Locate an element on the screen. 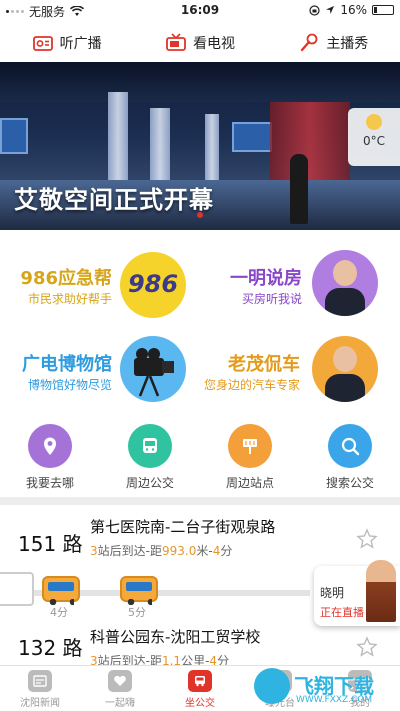 Image resolution: width=400 pixels, height=711 pixels. eta-stops: 3 is located at coordinates (94, 551).